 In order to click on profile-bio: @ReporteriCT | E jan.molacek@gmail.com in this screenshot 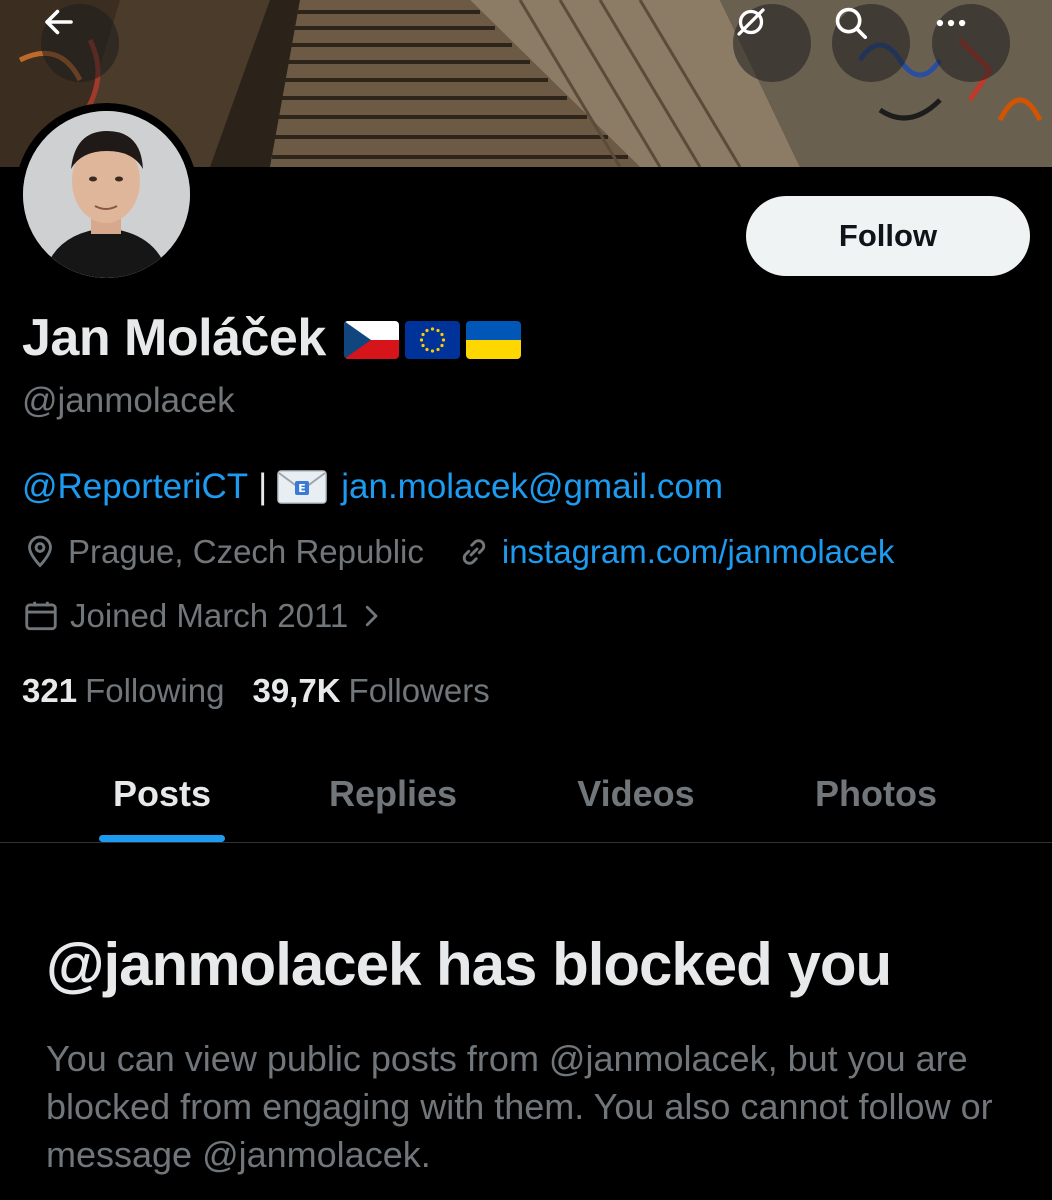, I will do `click(372, 487)`.